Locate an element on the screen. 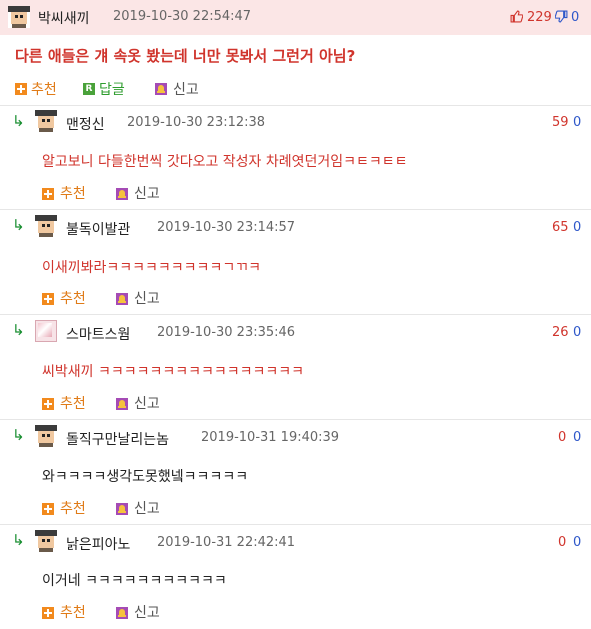 The width and height of the screenshot is (591, 629). comment-author: 맨정신 is located at coordinates (85, 124).